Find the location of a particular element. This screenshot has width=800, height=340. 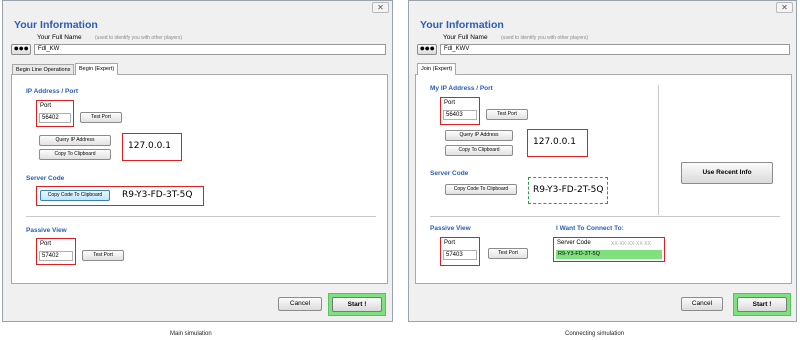

use-recent-info-button: Use Recent Info is located at coordinates (727, 173).